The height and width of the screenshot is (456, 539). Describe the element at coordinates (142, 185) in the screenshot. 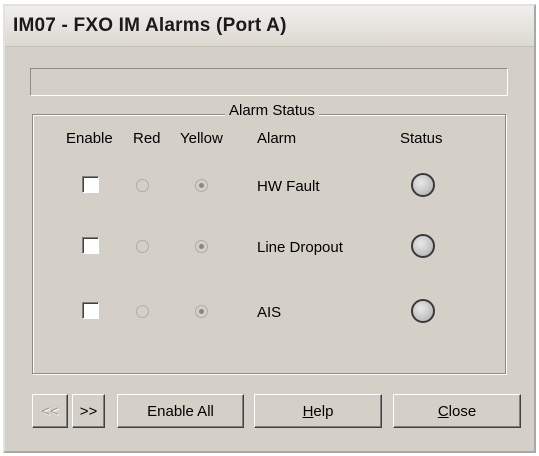

I see `red-radio-hw-fault` at that location.